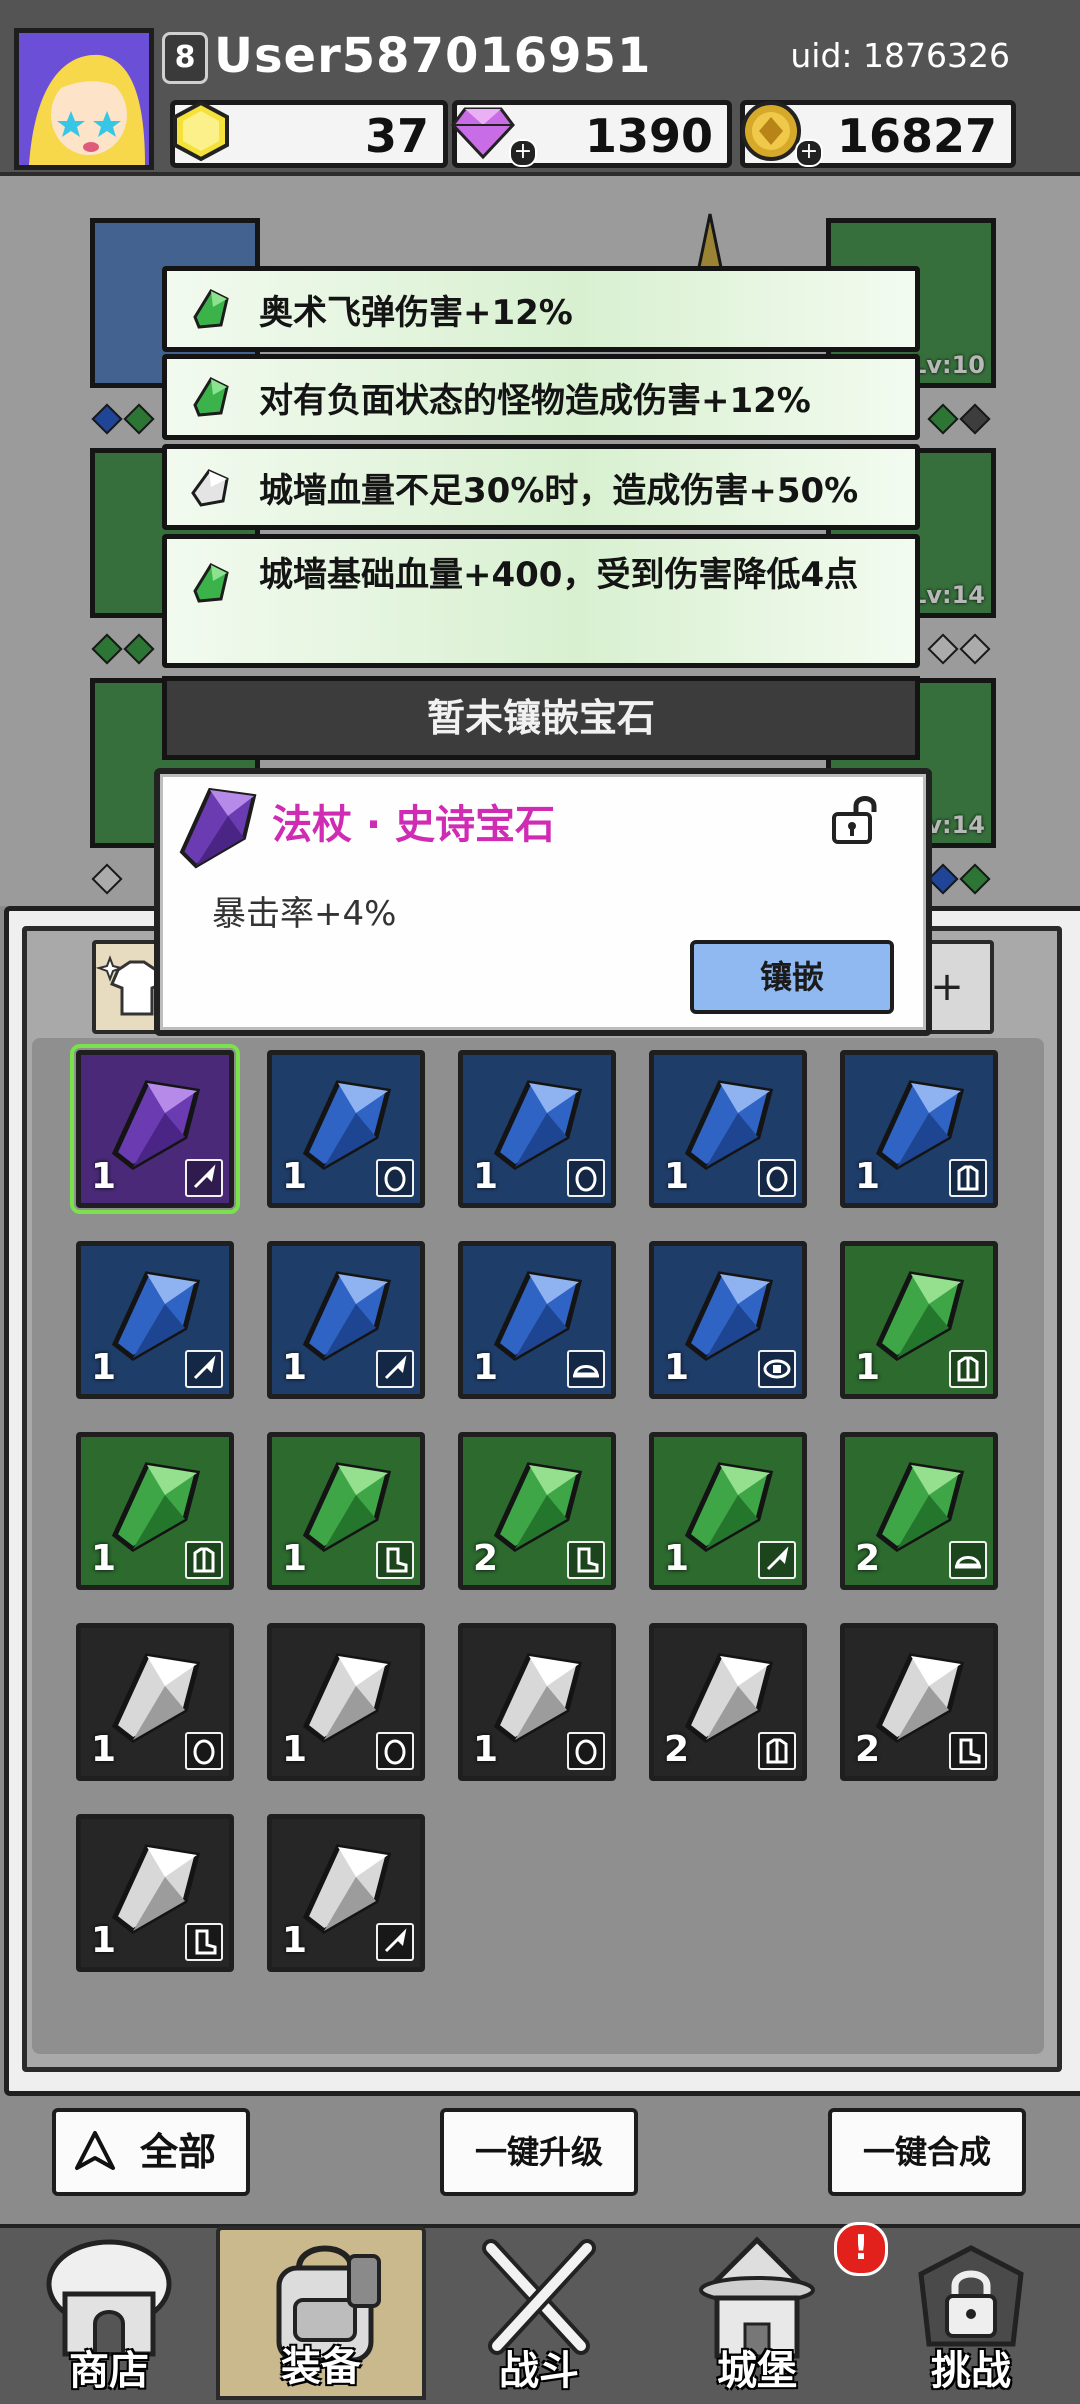  What do you see at coordinates (559, 491) in the screenshot?
I see `effect-text: 城墙血量不足30%时，造成伤害+50%` at bounding box center [559, 491].